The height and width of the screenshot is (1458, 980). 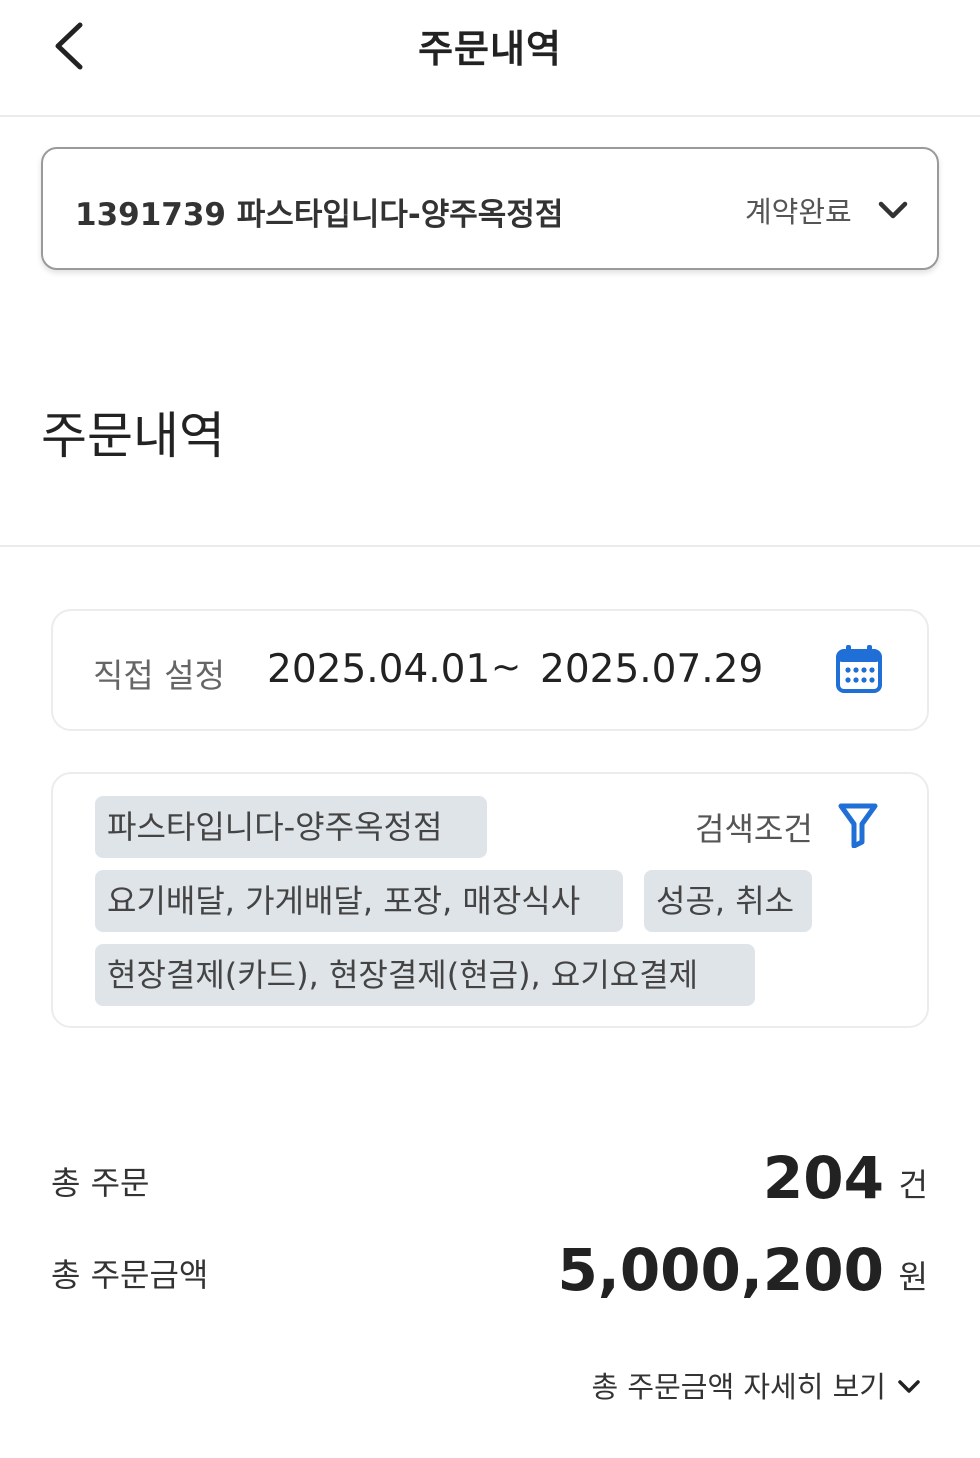 I want to click on amount-detail-link: 총 주문금액 자세히 보기, so click(x=739, y=1385).